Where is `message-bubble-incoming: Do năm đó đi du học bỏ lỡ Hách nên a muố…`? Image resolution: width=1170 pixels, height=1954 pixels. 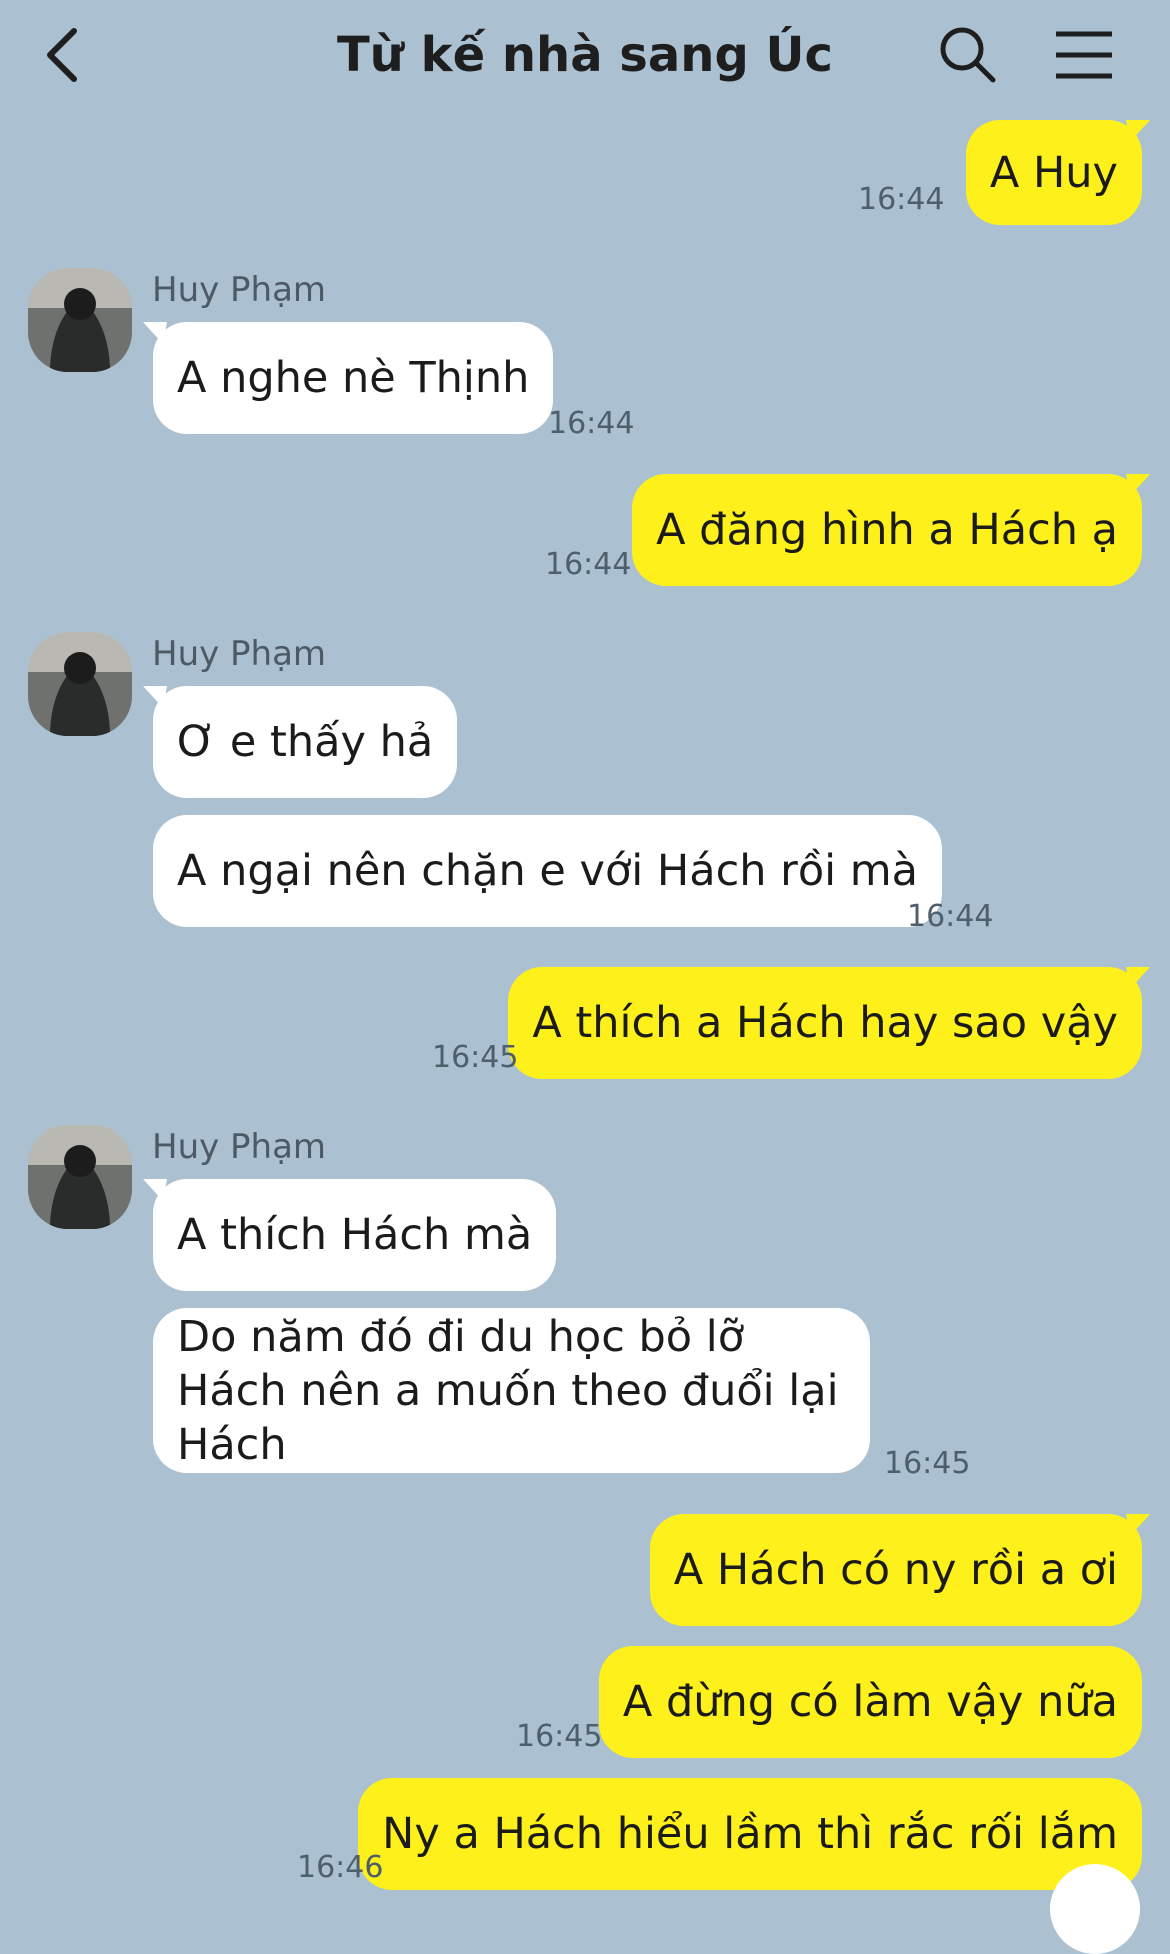
message-bubble-incoming: Do năm đó đi du học bỏ lỡ Hách nên a muố… is located at coordinates (511, 1390).